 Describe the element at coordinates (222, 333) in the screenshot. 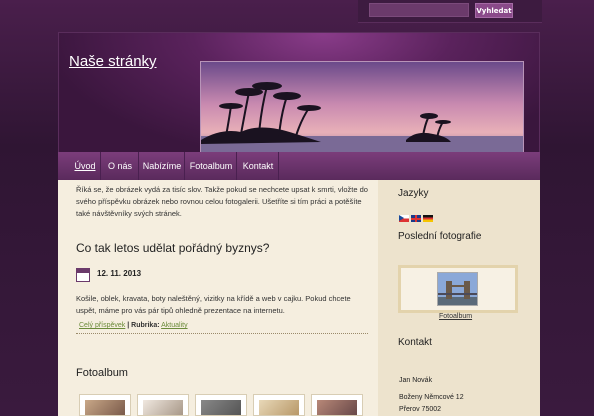

I see `divider` at that location.